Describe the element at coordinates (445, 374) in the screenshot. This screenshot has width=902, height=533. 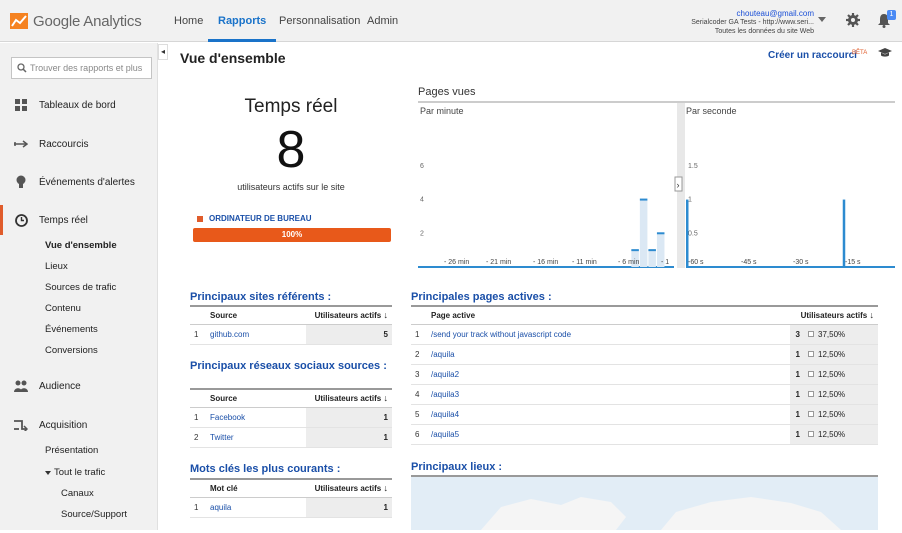
I see `row-page-link: /aquila2` at that location.